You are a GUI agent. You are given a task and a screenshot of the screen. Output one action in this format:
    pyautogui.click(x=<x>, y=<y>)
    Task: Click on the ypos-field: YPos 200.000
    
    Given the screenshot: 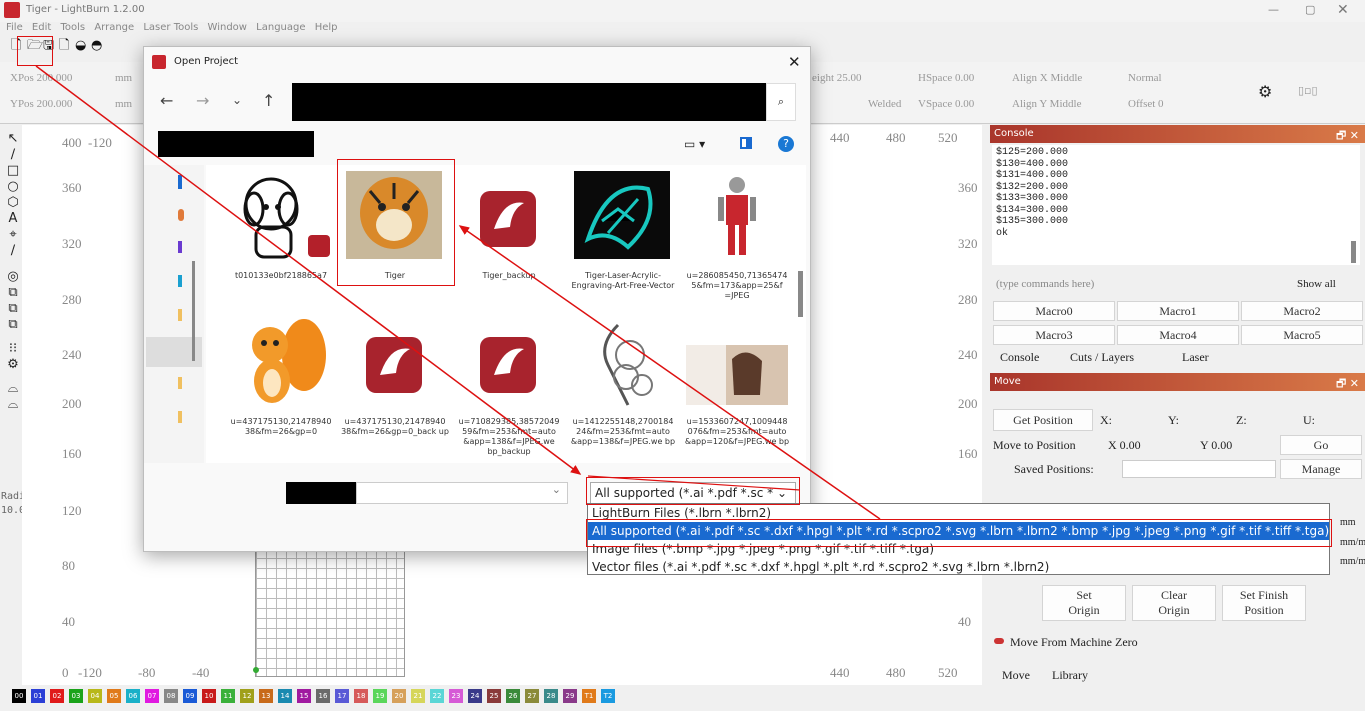 What is the action you would take?
    pyautogui.click(x=41, y=104)
    